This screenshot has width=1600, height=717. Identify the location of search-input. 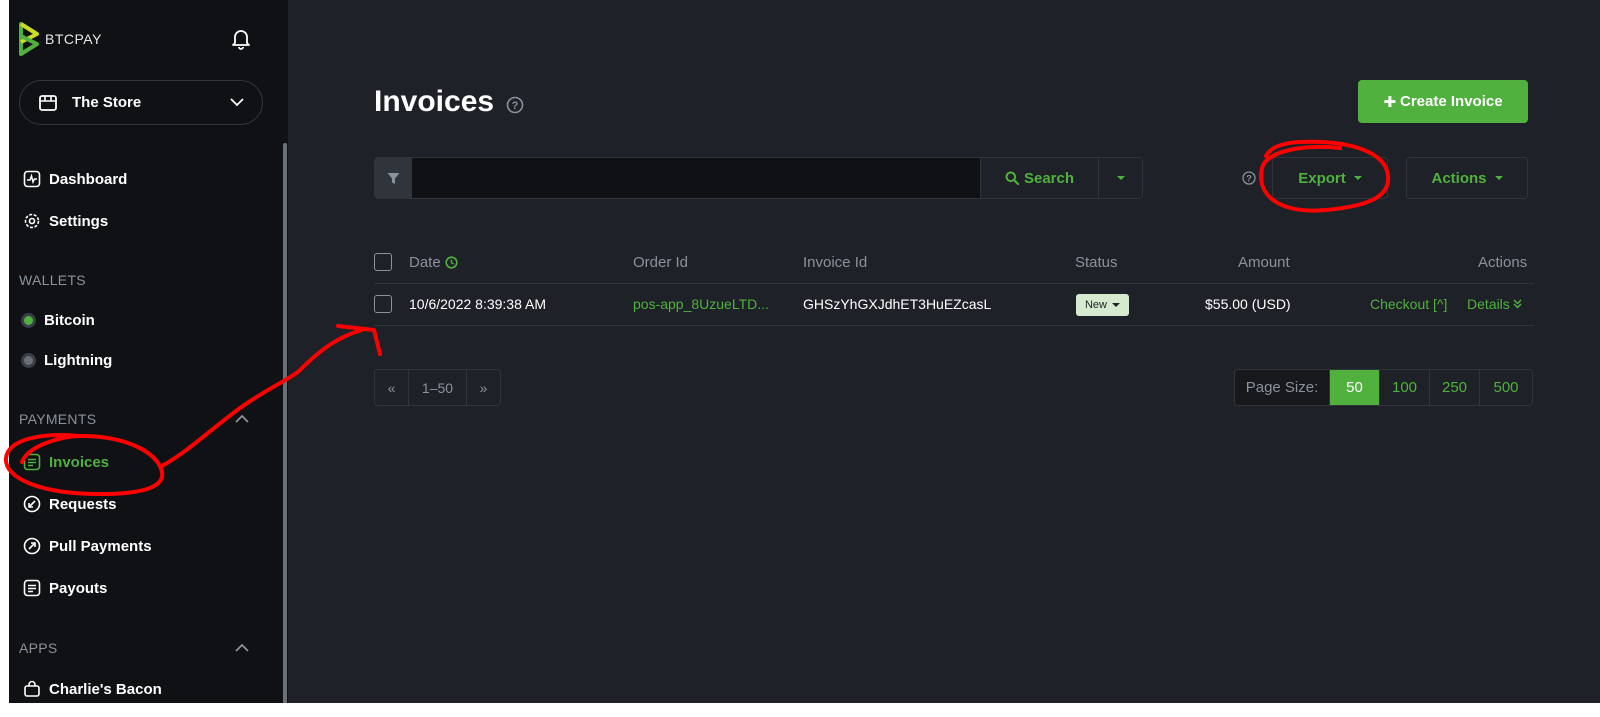
(696, 178).